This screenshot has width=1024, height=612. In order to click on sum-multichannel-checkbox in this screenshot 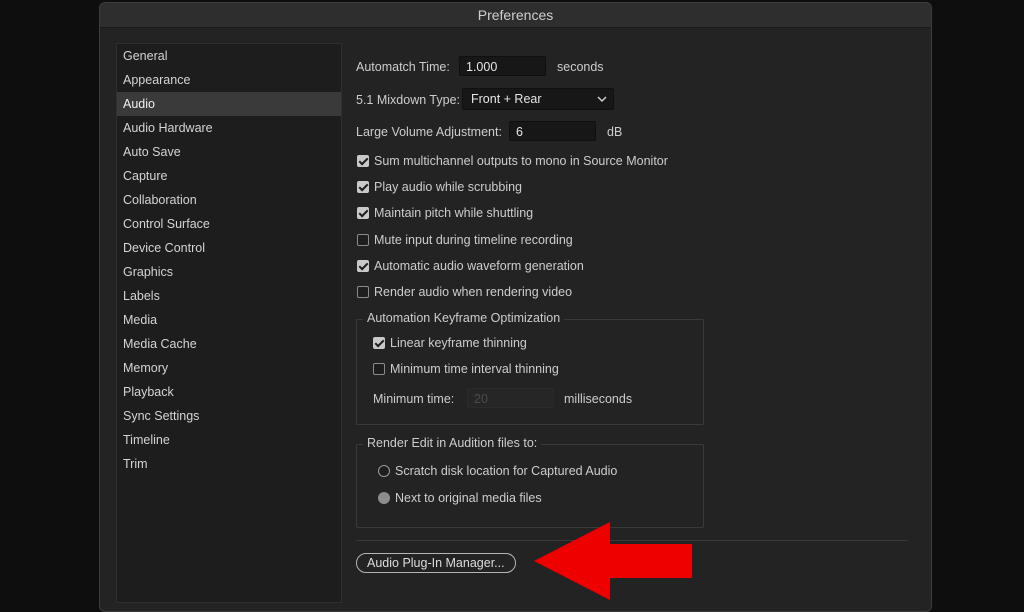, I will do `click(363, 161)`.